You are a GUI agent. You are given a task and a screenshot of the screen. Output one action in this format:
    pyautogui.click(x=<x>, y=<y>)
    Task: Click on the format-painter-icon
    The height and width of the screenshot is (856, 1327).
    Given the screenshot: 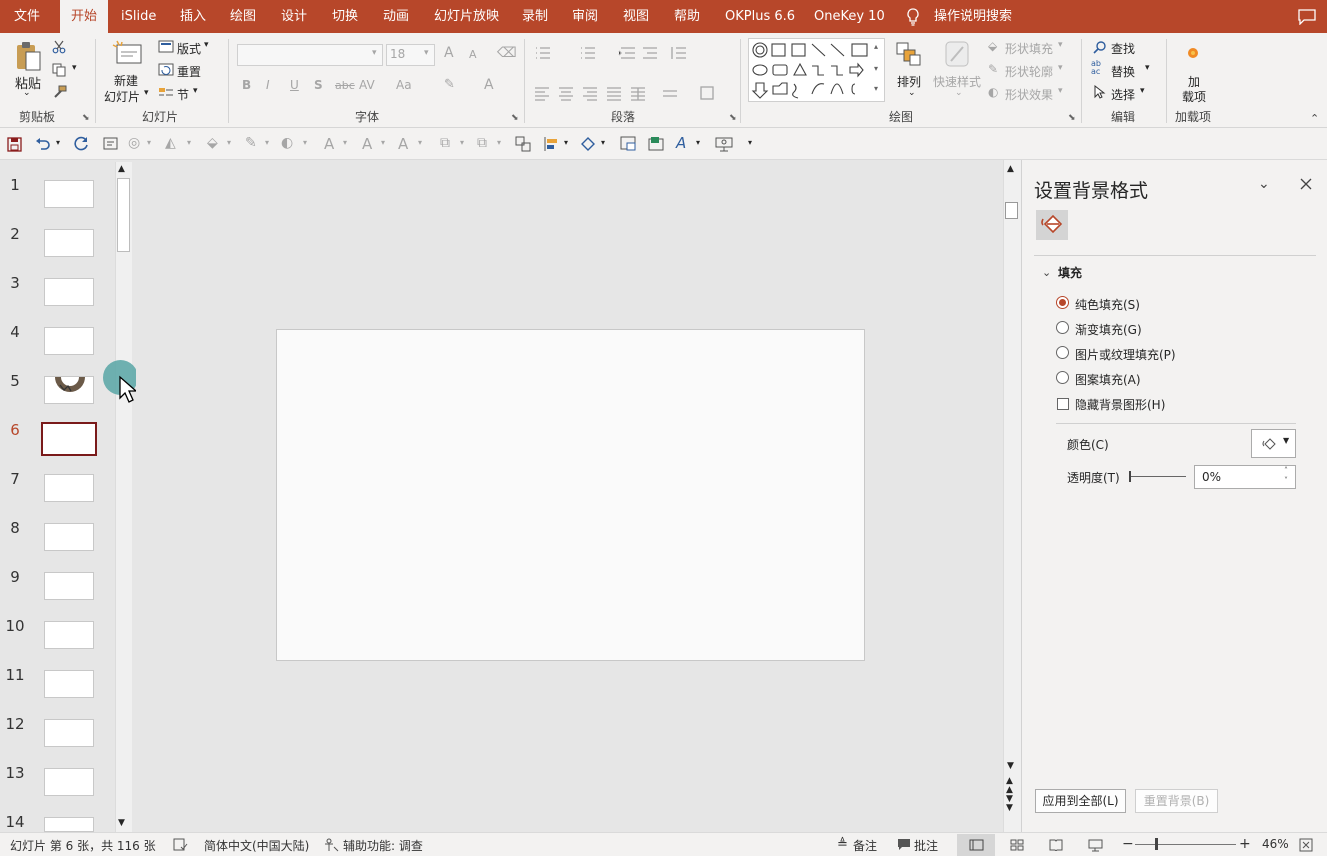 What is the action you would take?
    pyautogui.click(x=60, y=92)
    